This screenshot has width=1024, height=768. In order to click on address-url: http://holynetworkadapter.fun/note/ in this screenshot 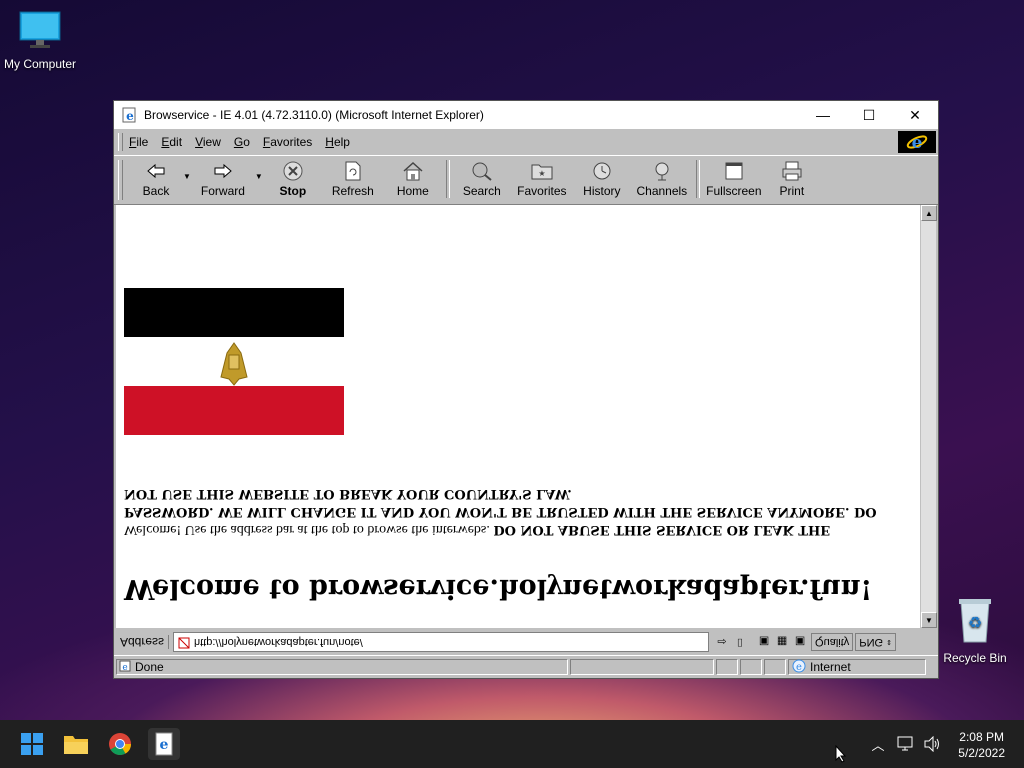, I will do `click(278, 642)`.